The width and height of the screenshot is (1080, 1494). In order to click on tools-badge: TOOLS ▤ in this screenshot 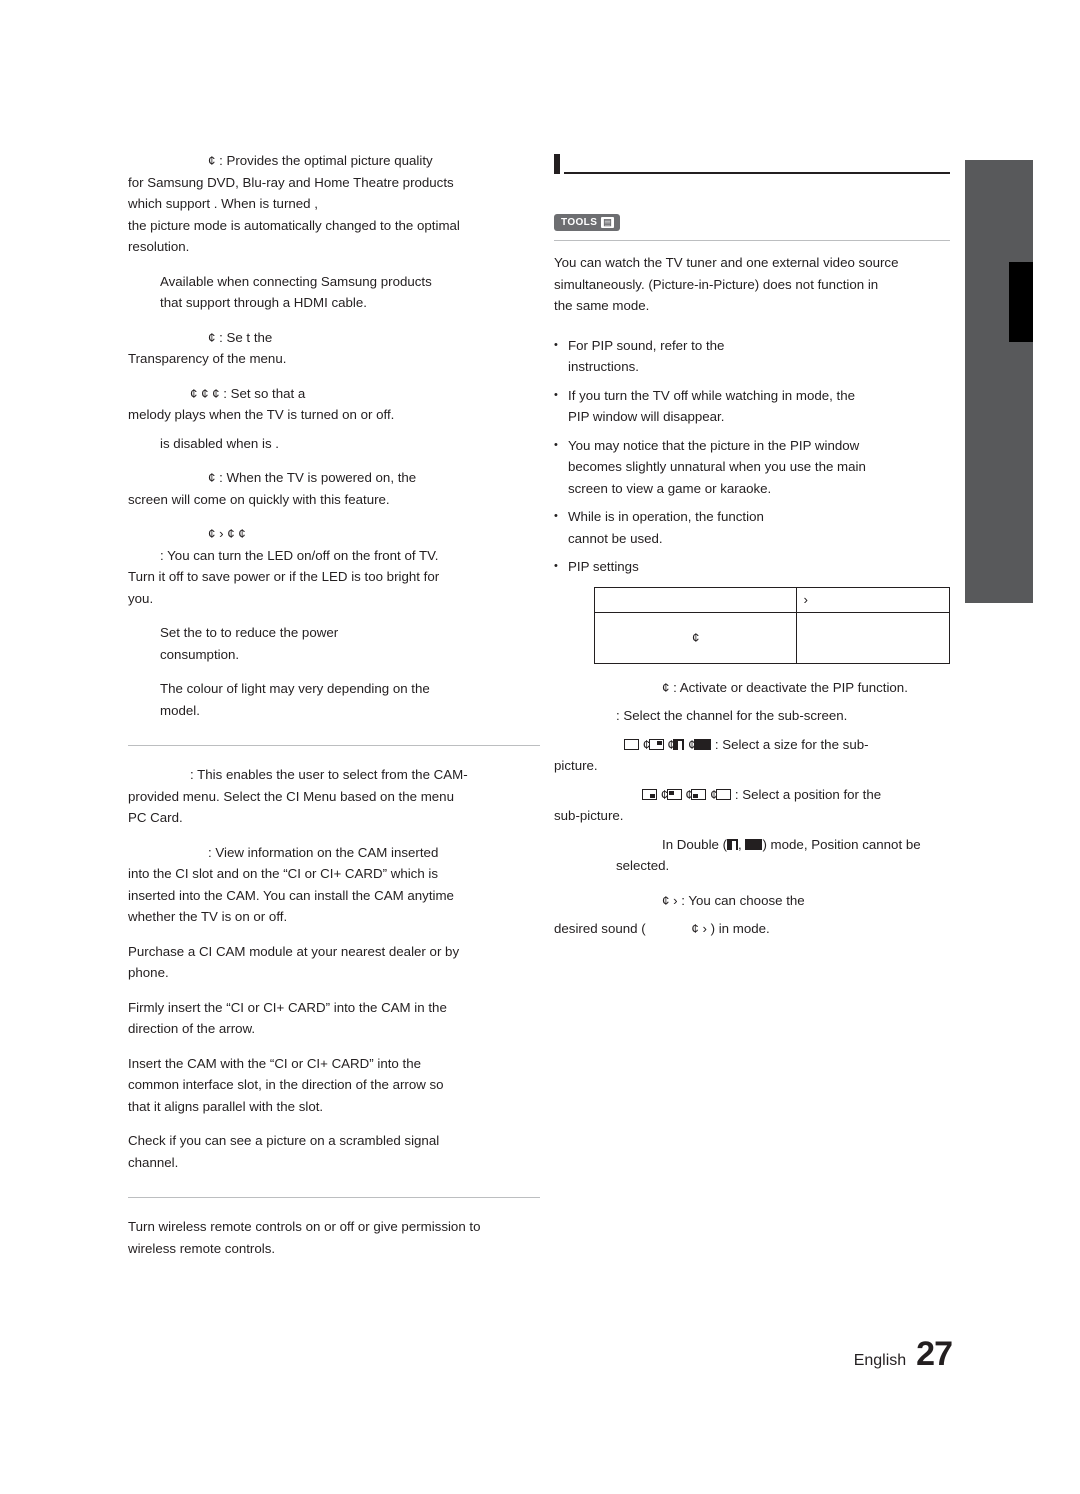, I will do `click(587, 222)`.